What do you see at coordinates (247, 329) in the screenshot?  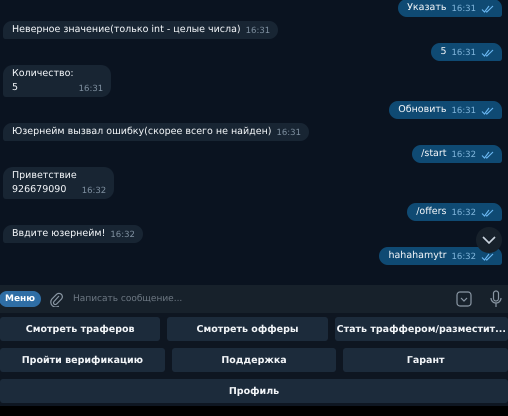 I see `keyboard-button: Смотреть офферы` at bounding box center [247, 329].